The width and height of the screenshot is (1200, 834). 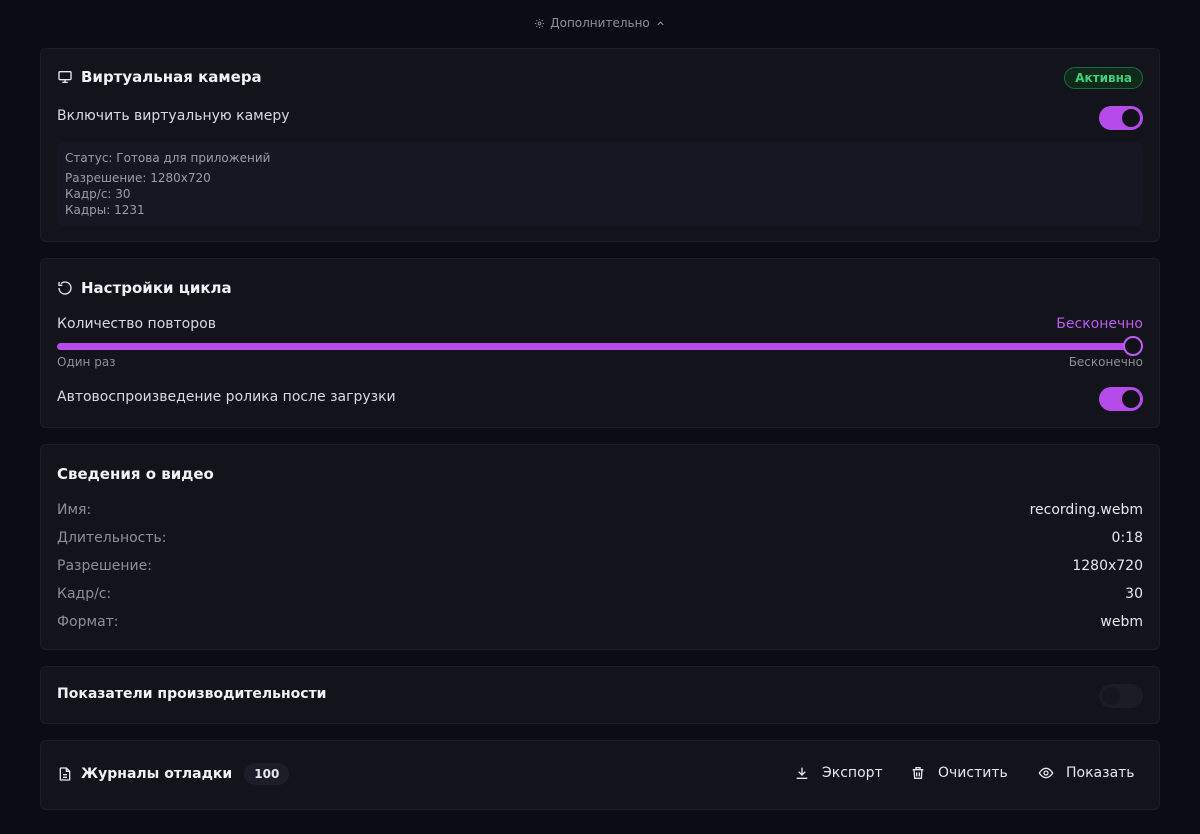 I want to click on trash-icon, so click(x=918, y=773).